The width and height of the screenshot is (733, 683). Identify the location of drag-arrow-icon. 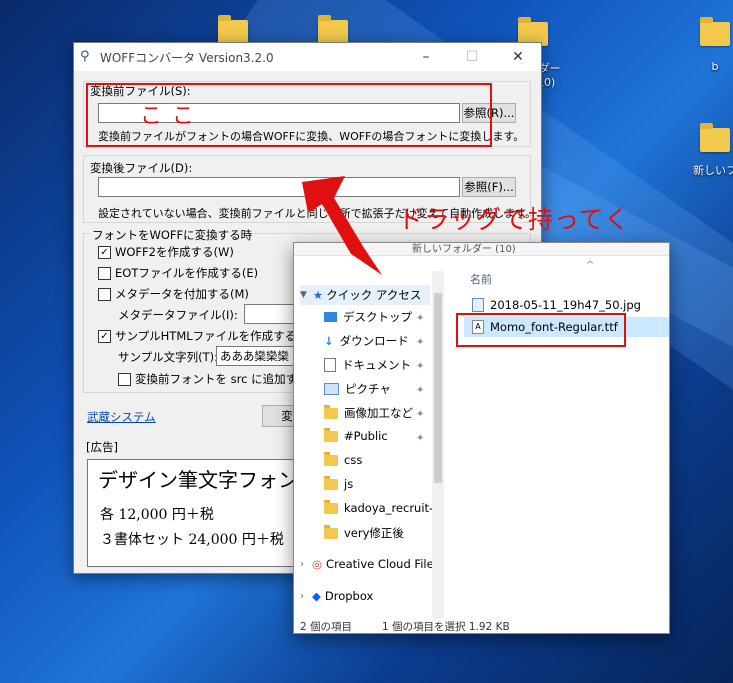
(342, 225).